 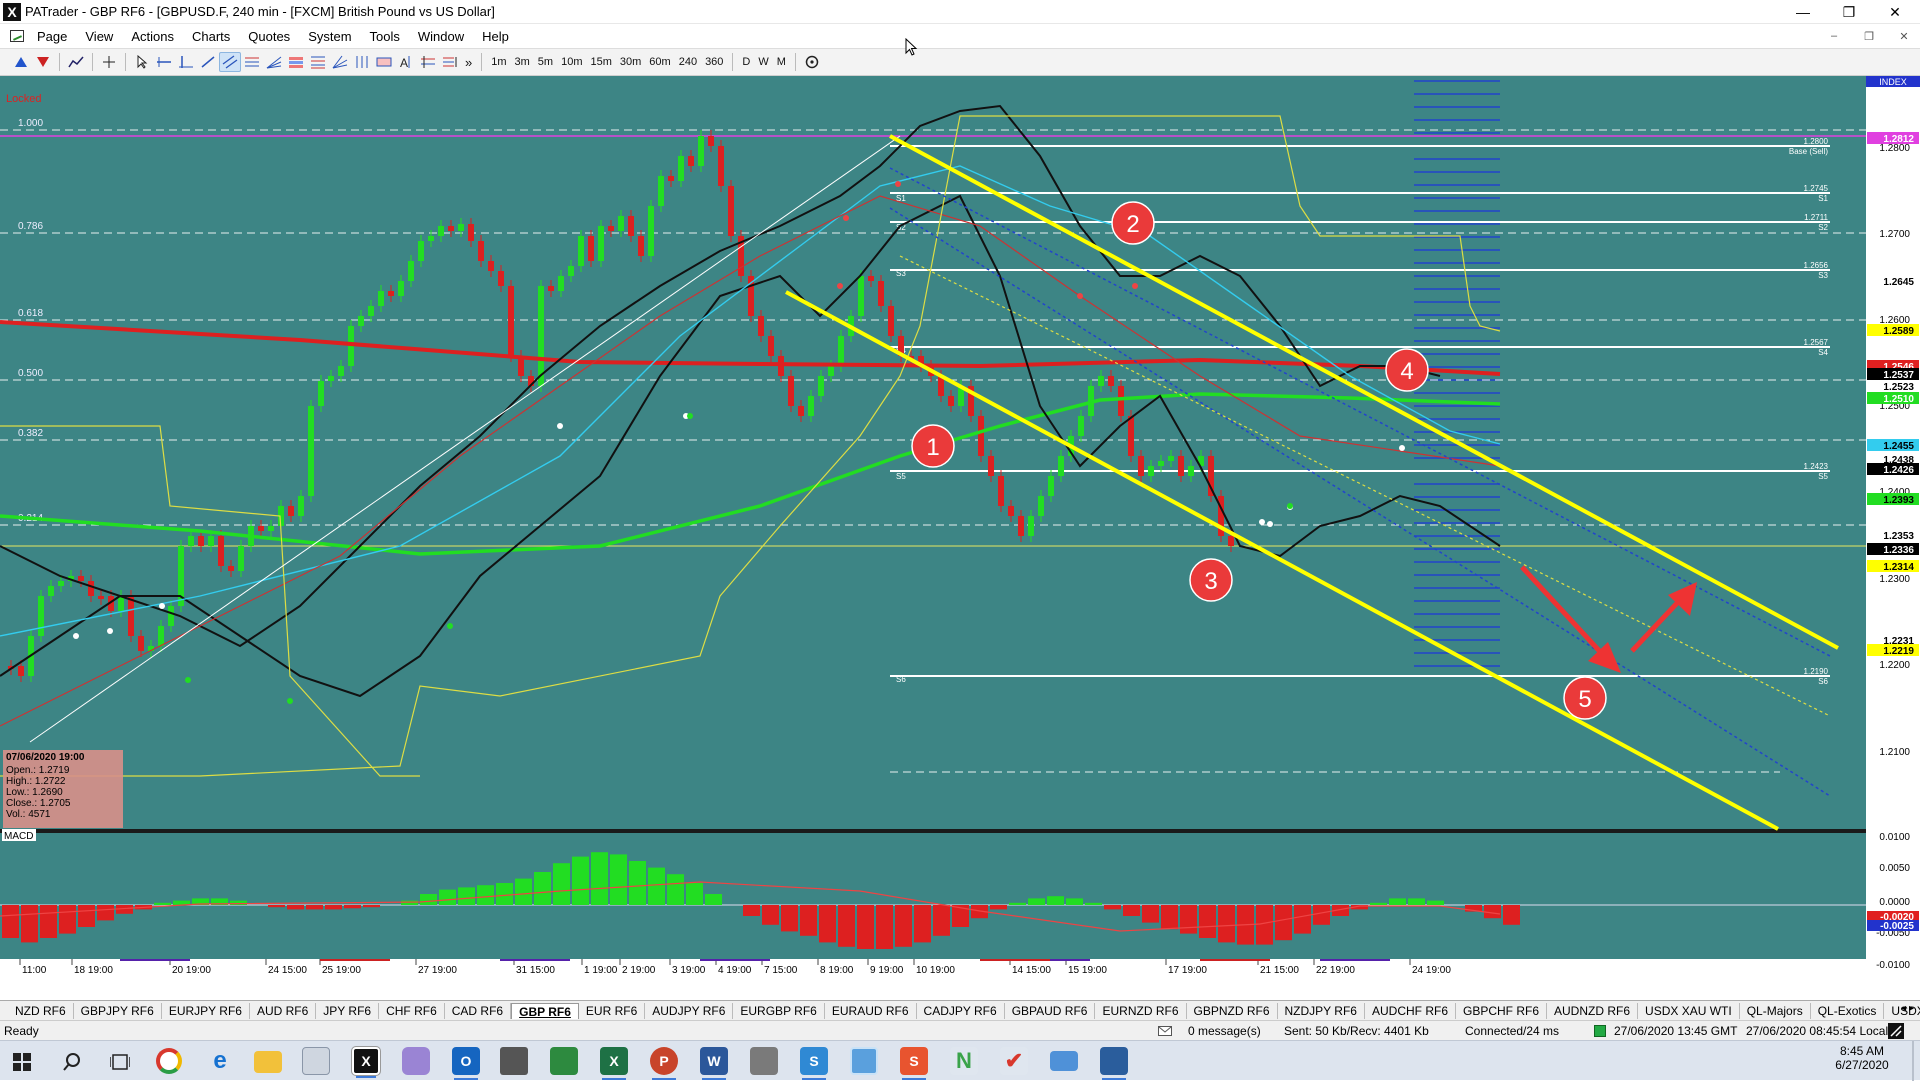 I want to click on show-desktop-button, so click(x=1913, y=1061).